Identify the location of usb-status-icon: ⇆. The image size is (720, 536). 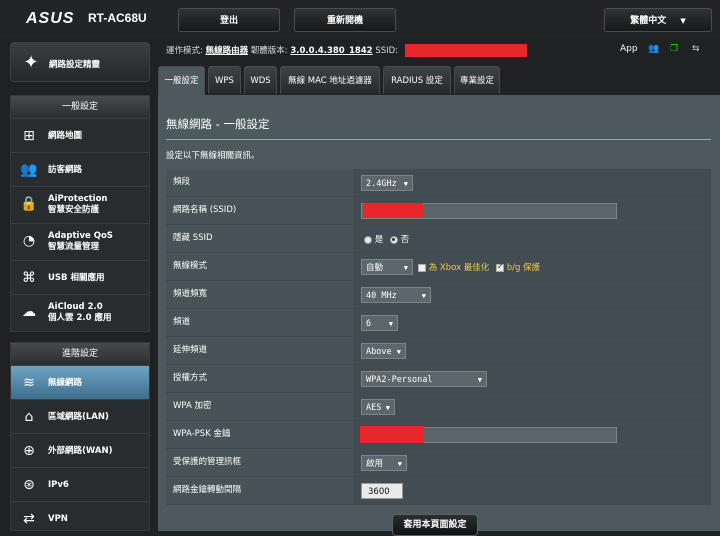
(696, 49).